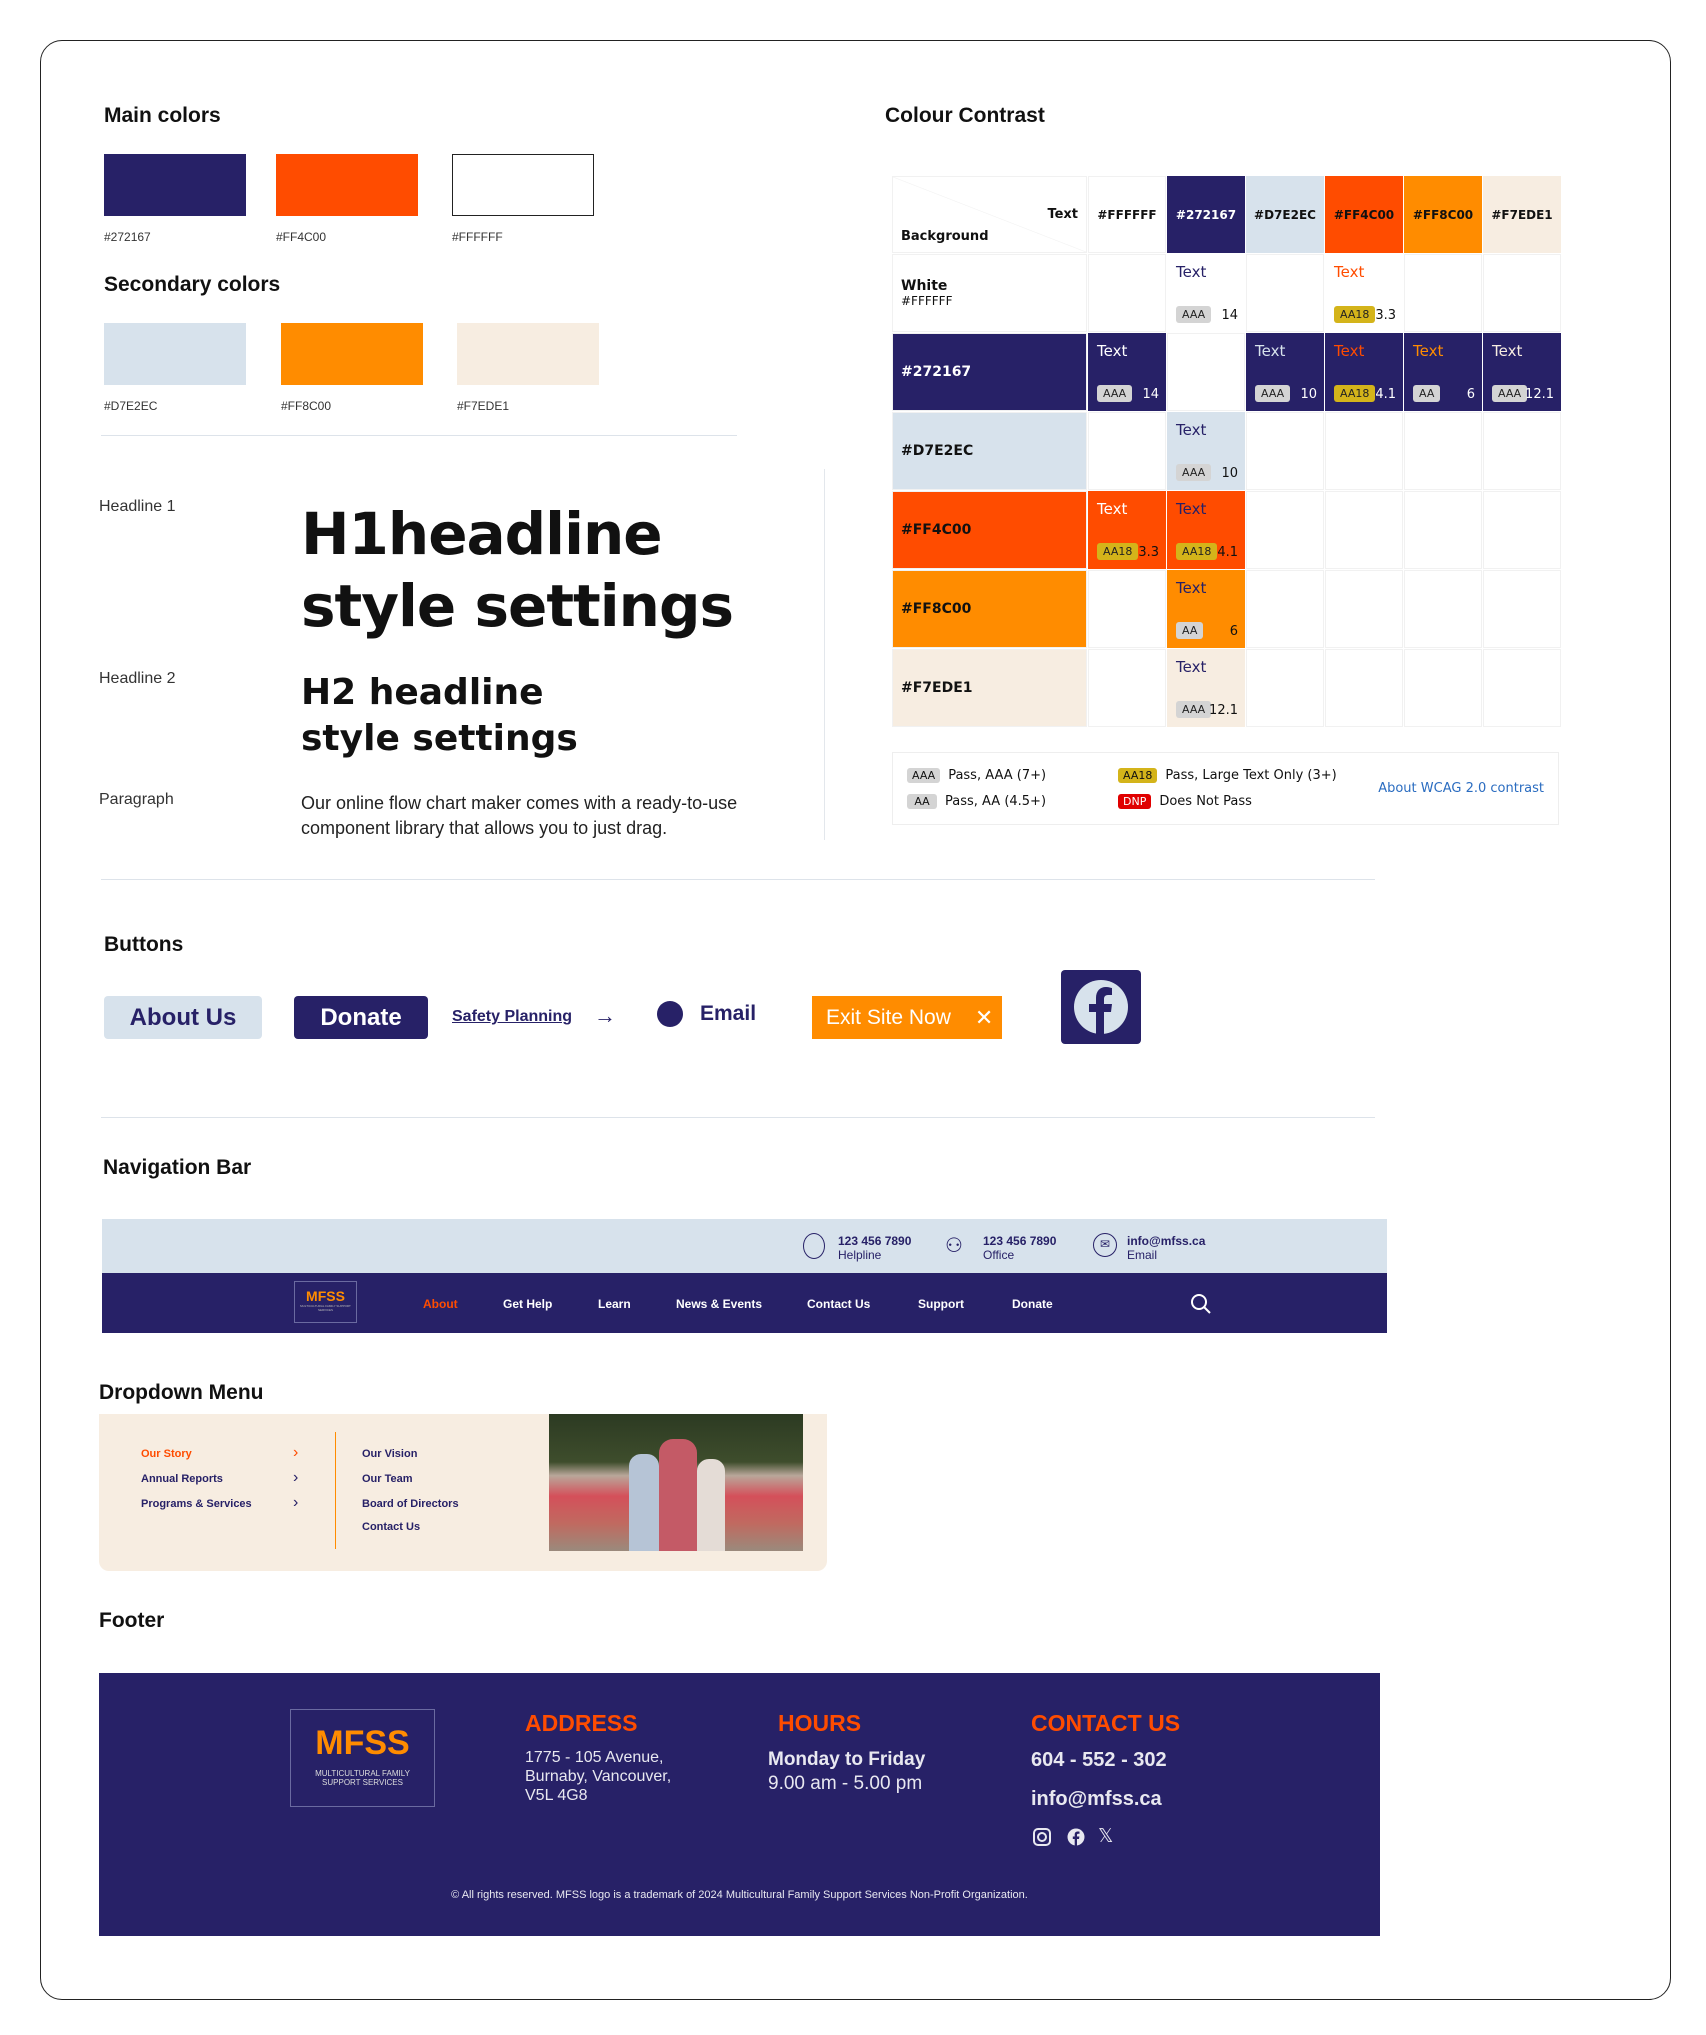  Describe the element at coordinates (937, 451) in the screenshot. I see `row-label: #D7E2EC` at that location.